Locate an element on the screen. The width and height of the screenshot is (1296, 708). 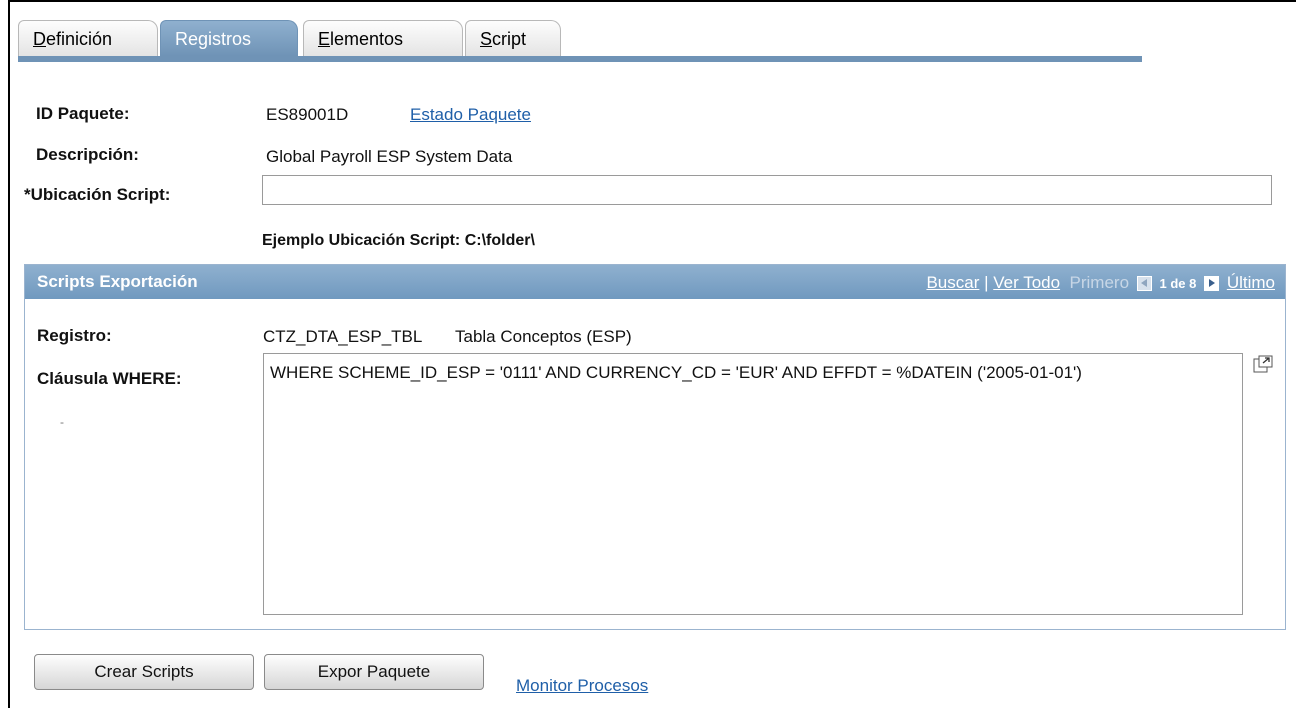
view-all-link: Ver Todo is located at coordinates (1026, 282).